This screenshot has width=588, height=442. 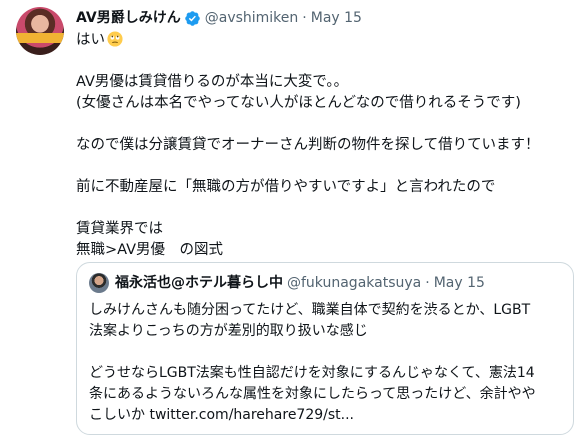 I want to click on quoted-tweet-header: 福永活也@ホテル暮らし中 @fukunagakatsuya · May 15, so click(x=325, y=283).